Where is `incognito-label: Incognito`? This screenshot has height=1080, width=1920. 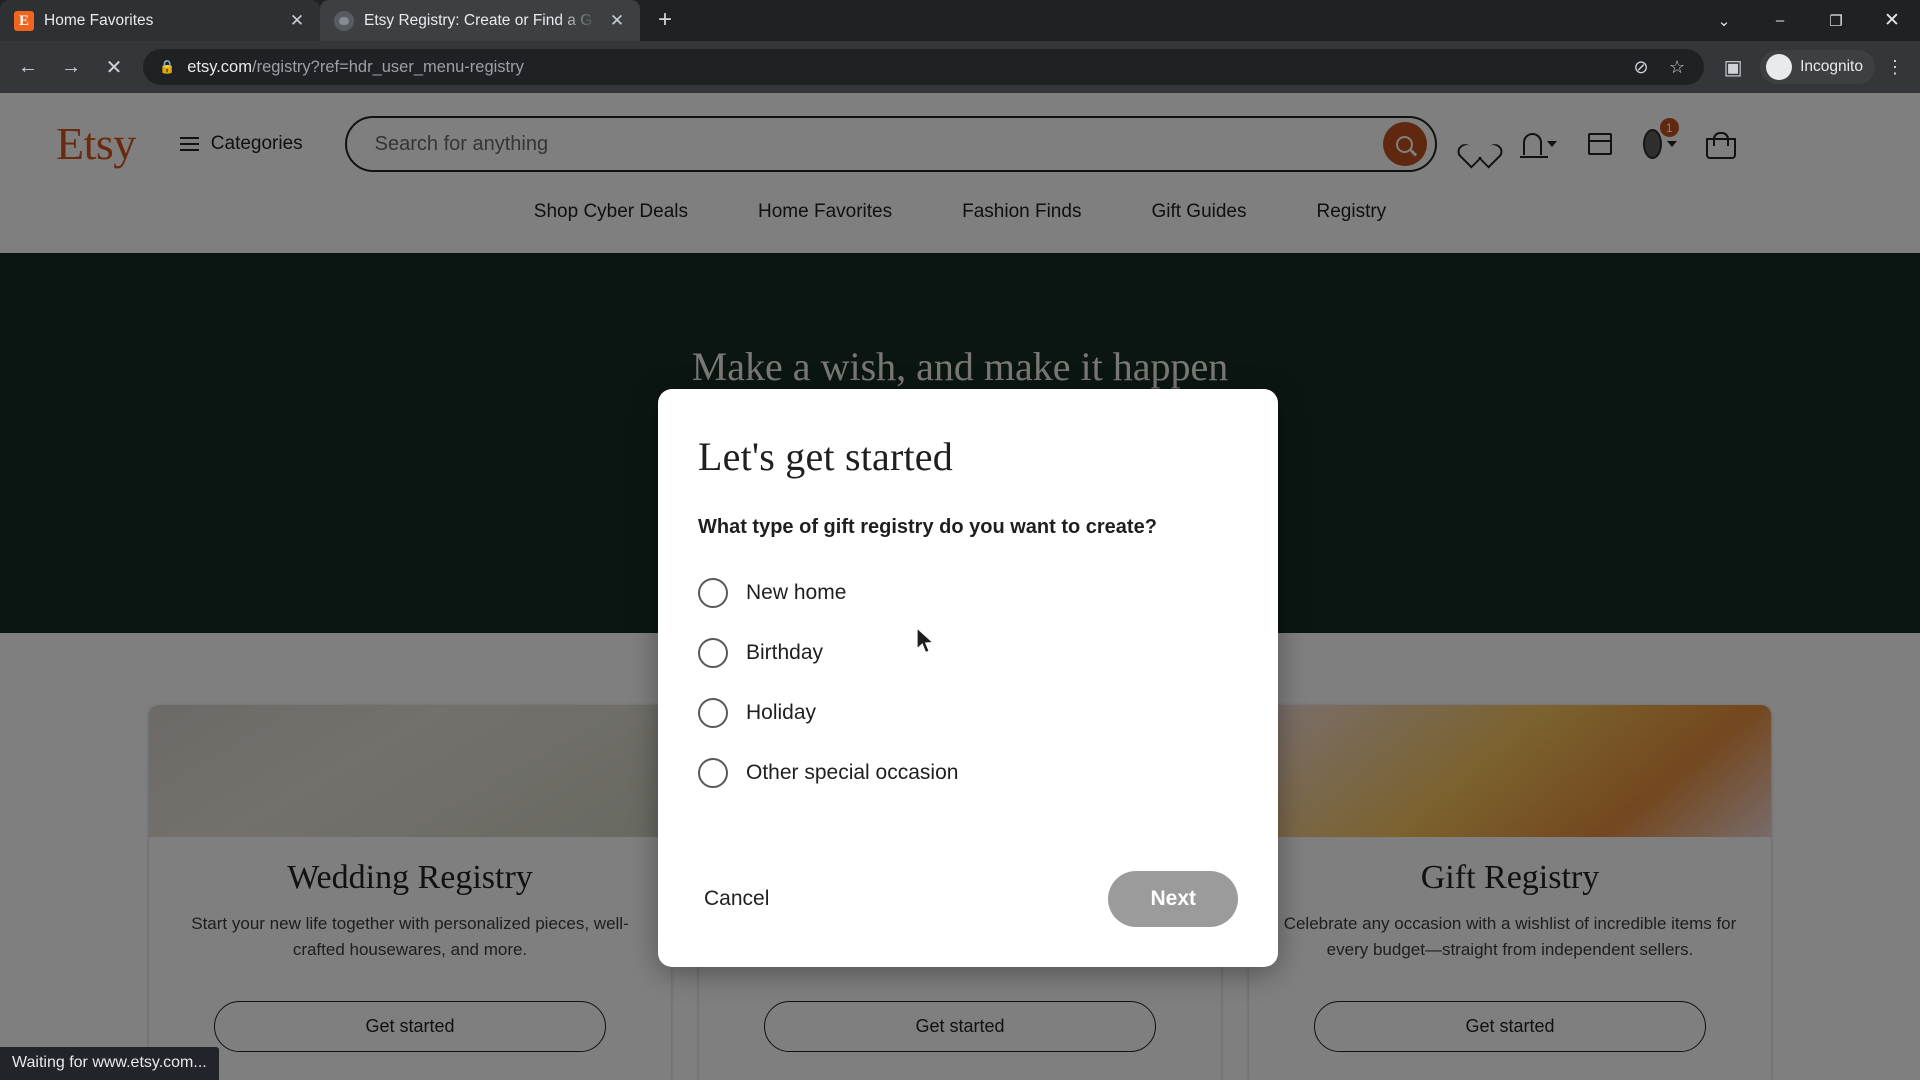 incognito-label: Incognito is located at coordinates (1831, 66).